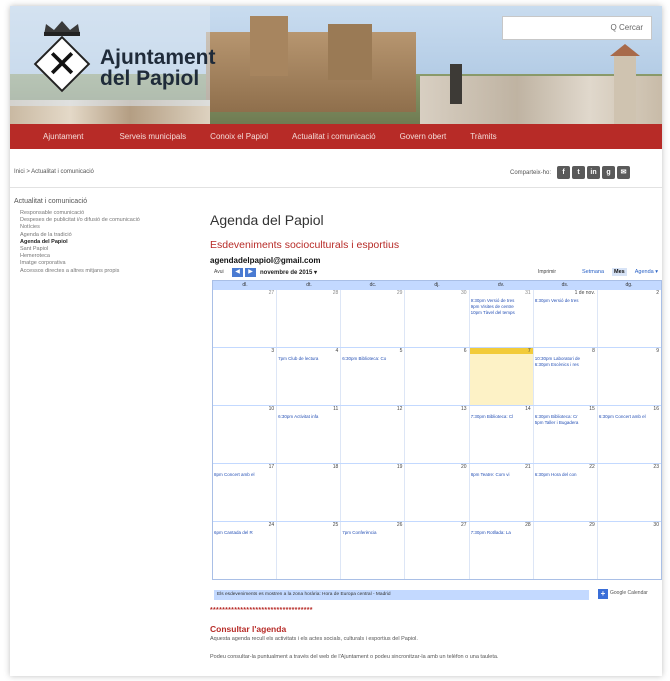 This screenshot has width=670, height=681. I want to click on nav-item-tramits: Tràmits, so click(483, 136).